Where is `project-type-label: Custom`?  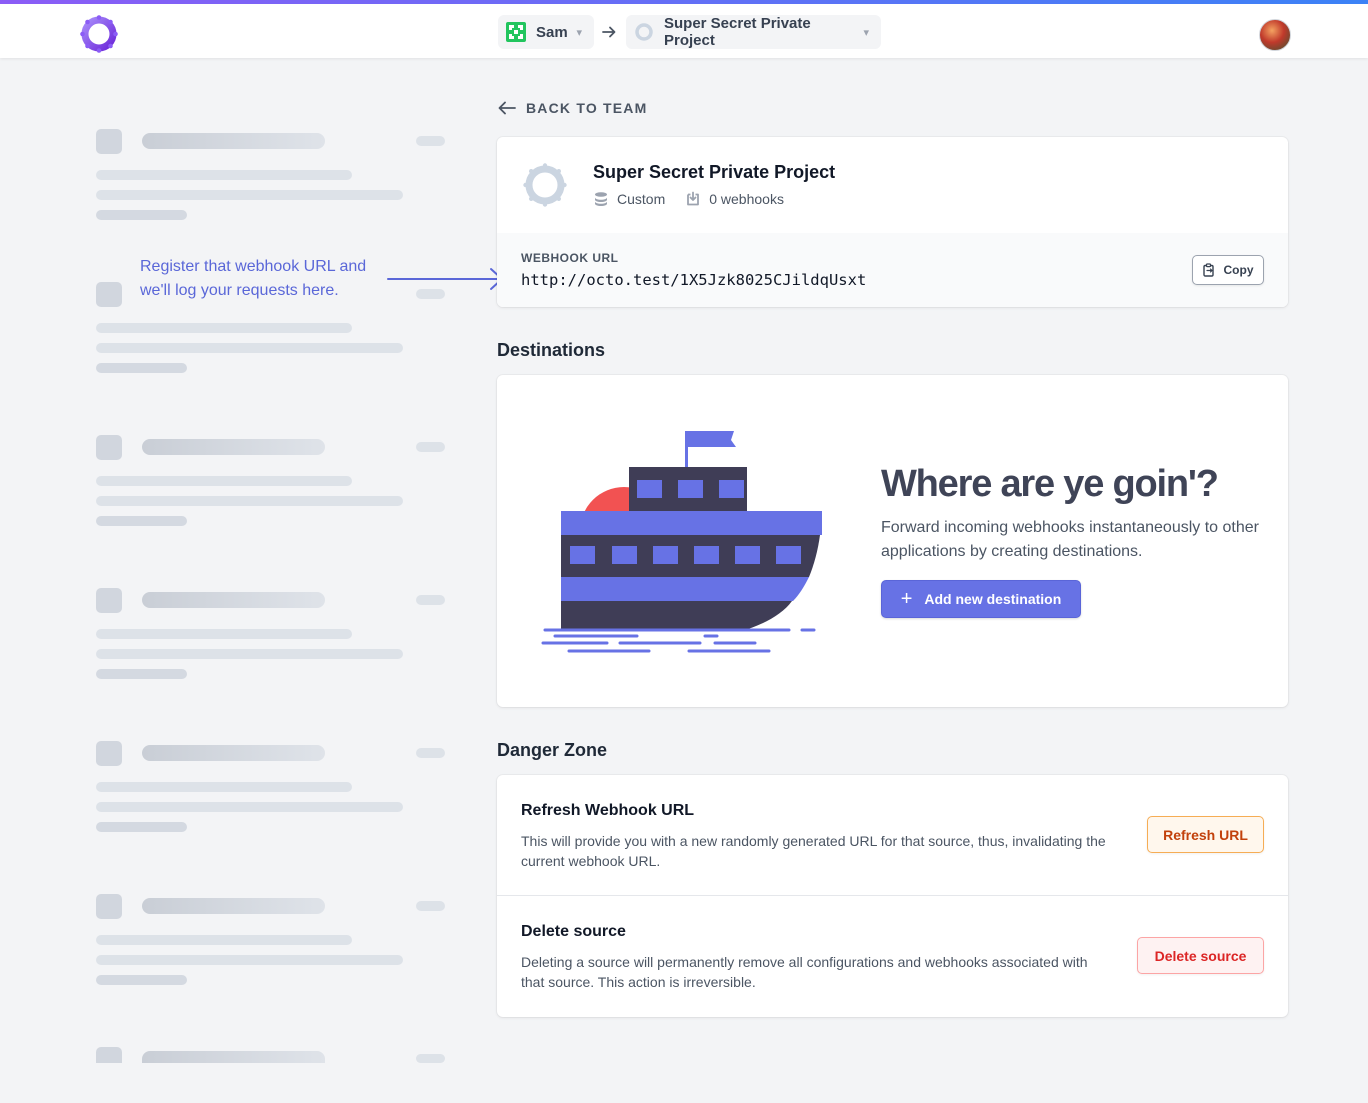
project-type-label: Custom is located at coordinates (641, 199).